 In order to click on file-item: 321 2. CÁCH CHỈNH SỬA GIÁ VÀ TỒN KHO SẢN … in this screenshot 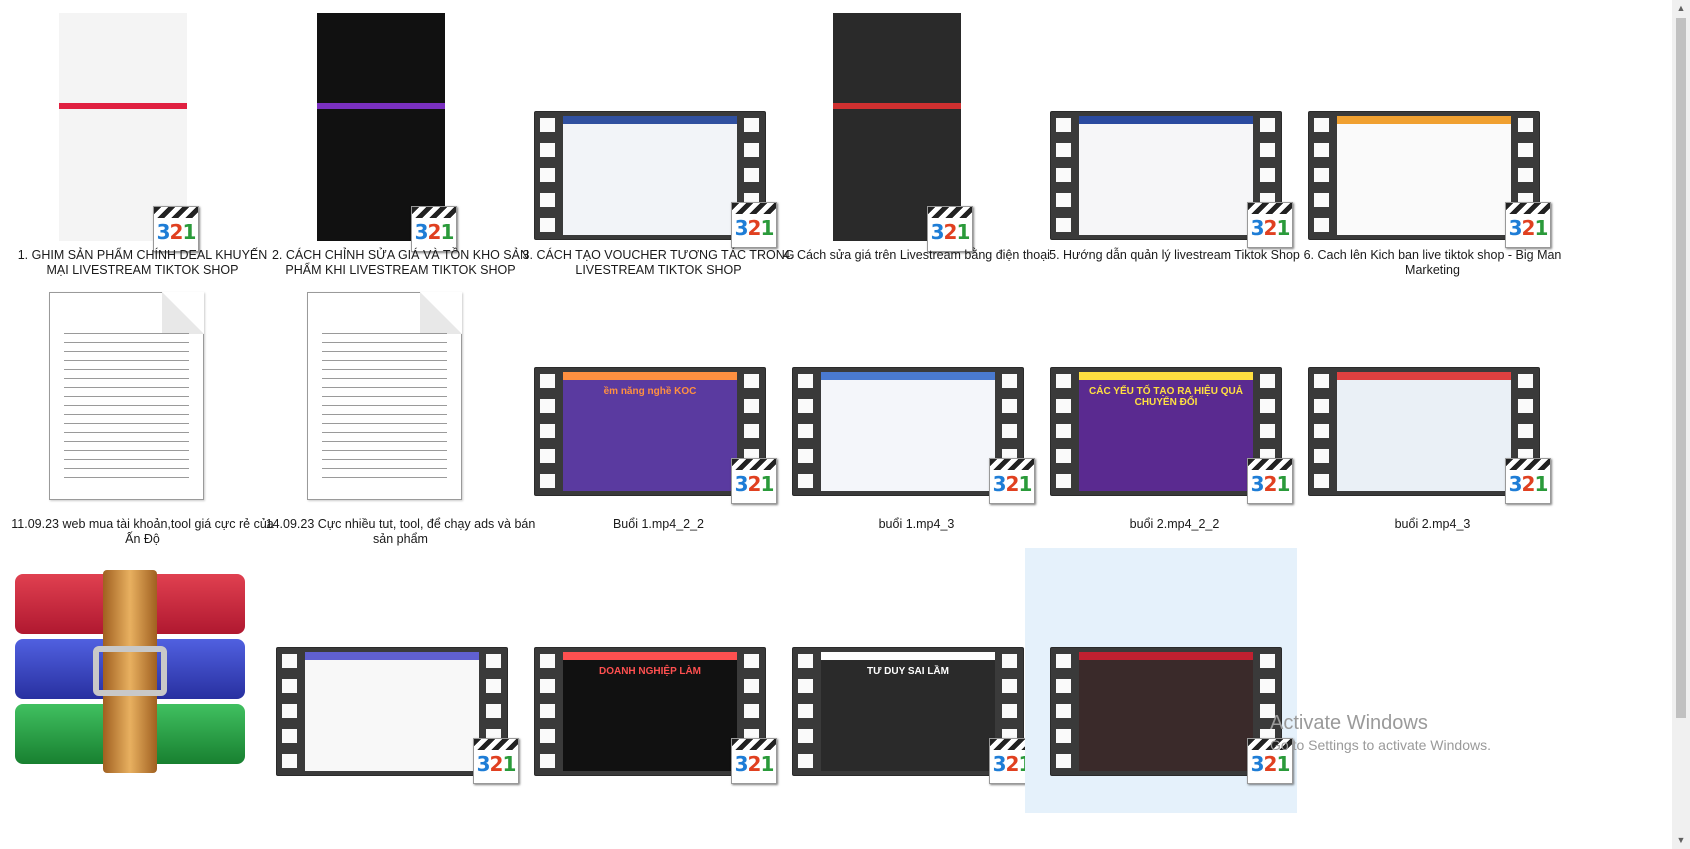, I will do `click(400, 142)`.